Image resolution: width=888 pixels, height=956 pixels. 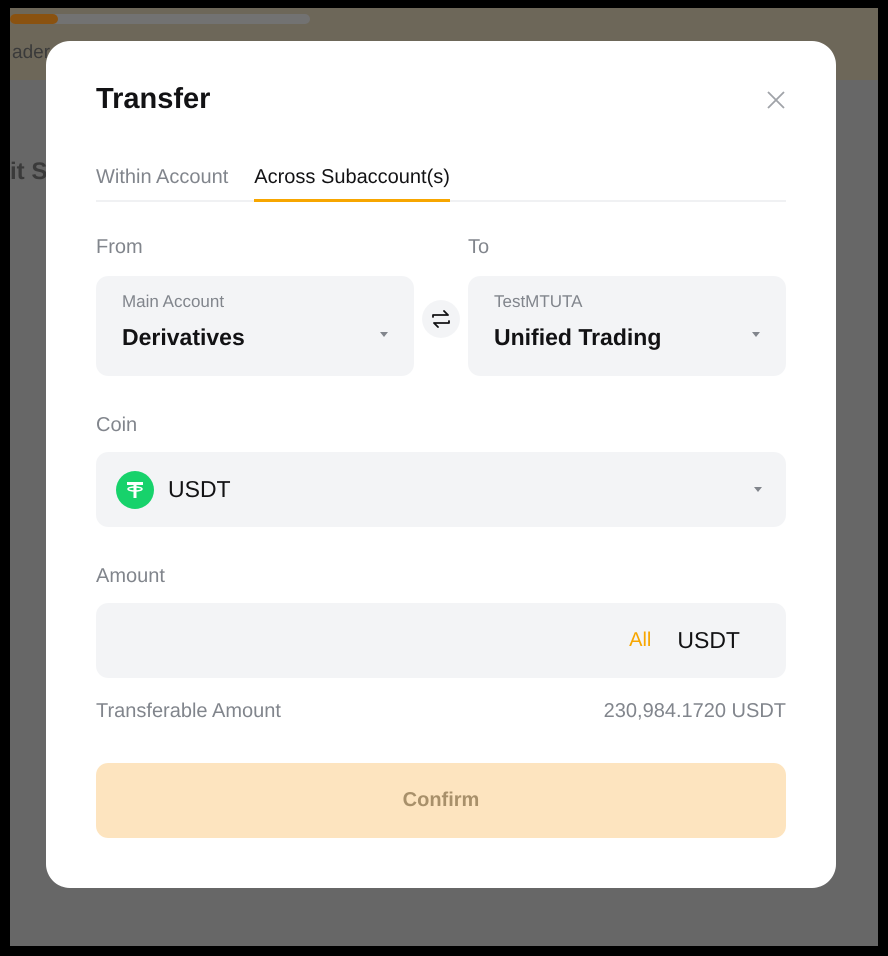 I want to click on tab: Within Account, so click(x=162, y=184).